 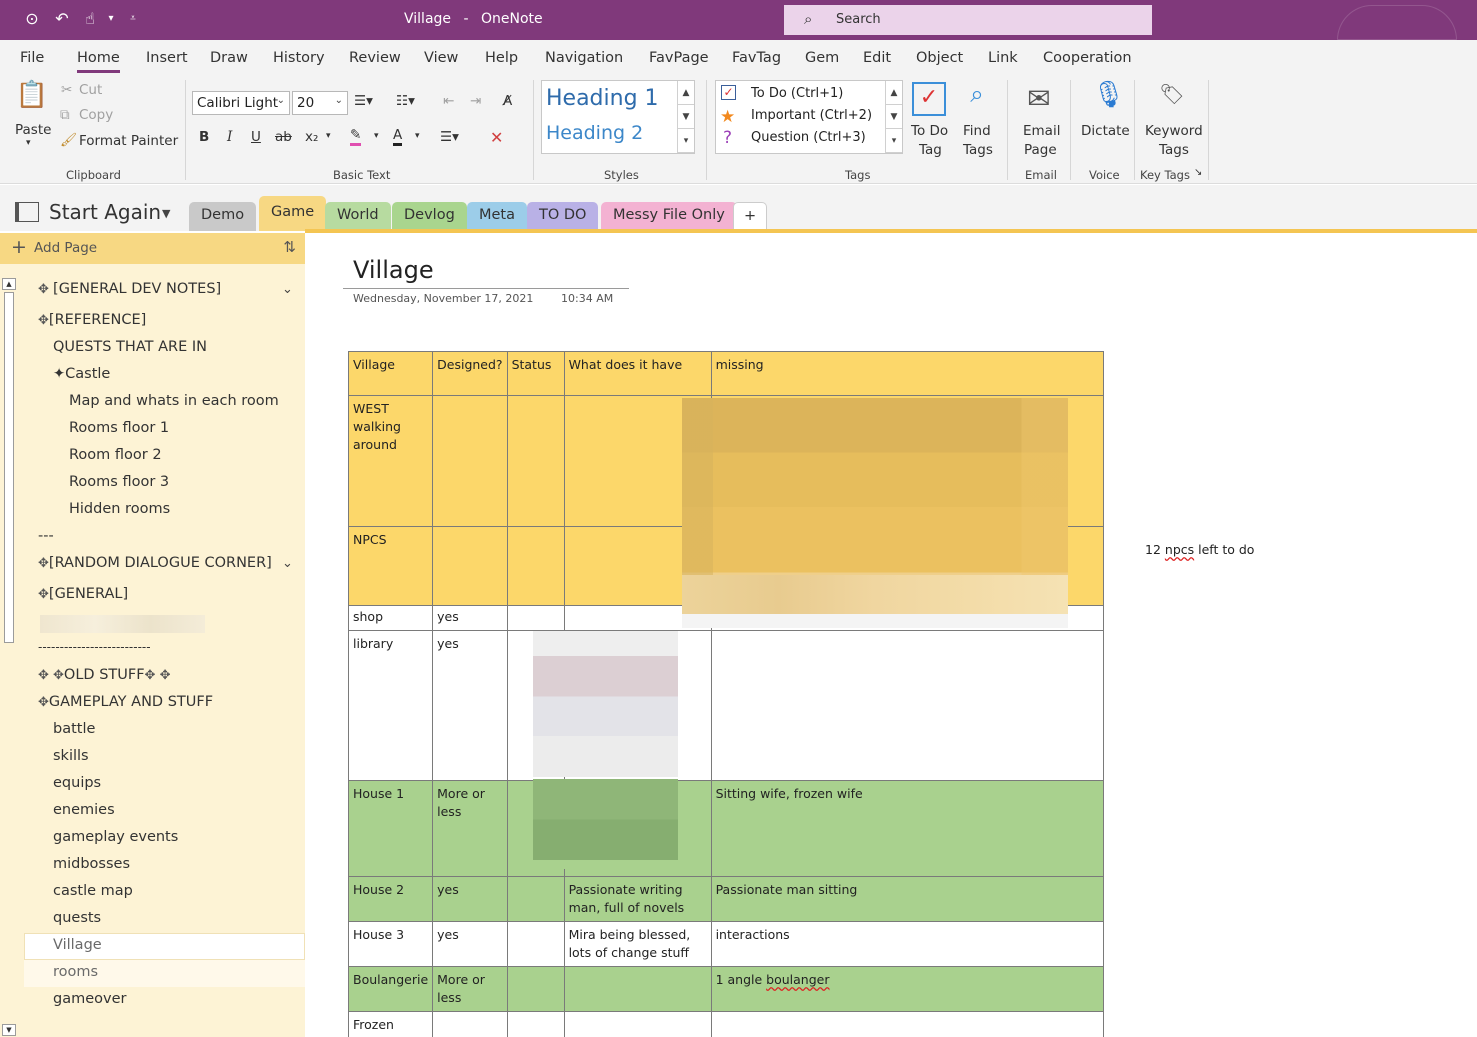 I want to click on page-item: QUESTS THAT ARE IN, so click(x=130, y=347).